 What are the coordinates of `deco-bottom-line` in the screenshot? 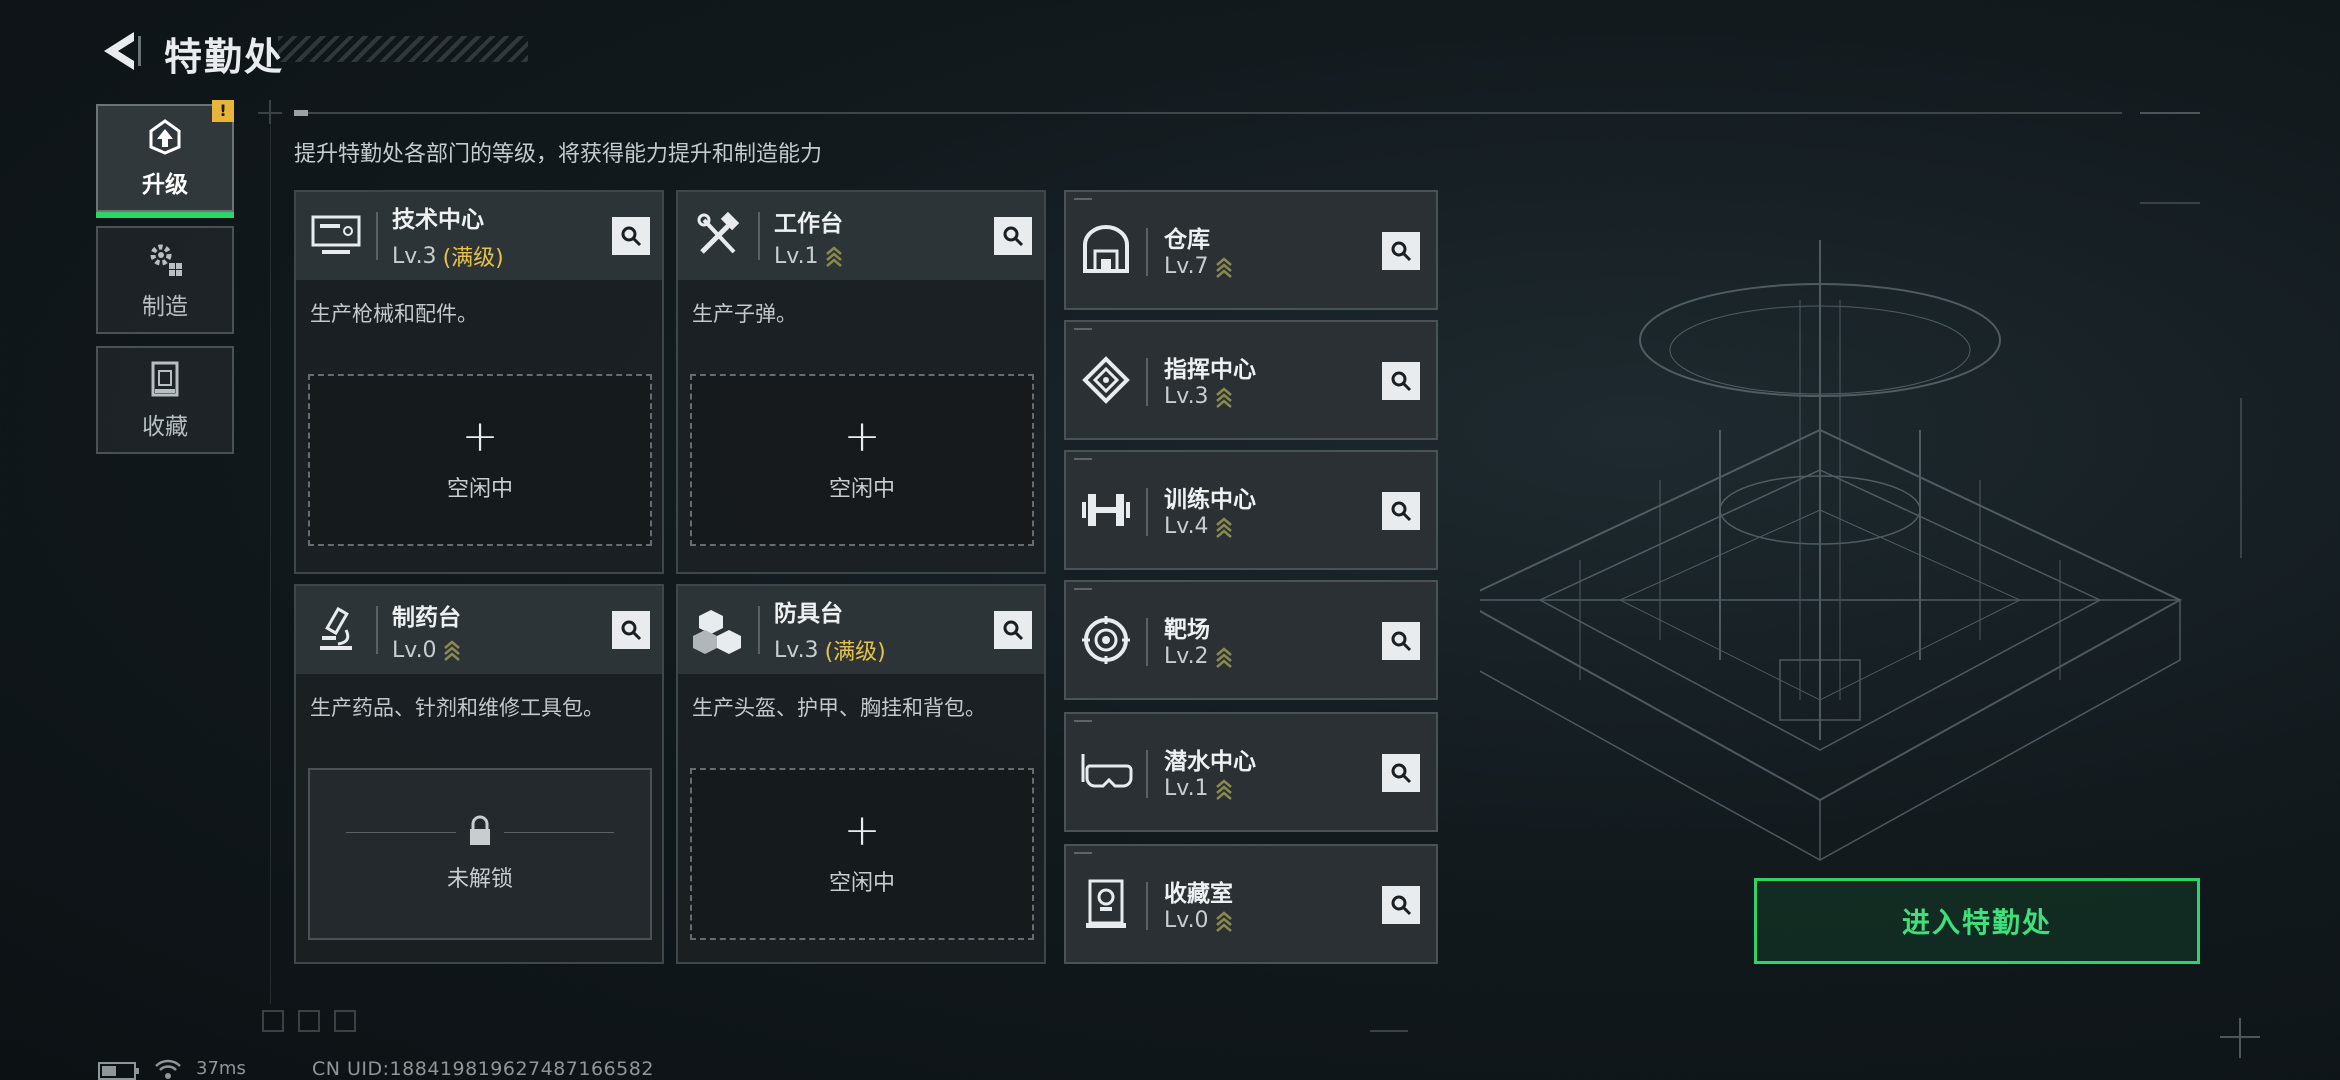 It's located at (1389, 1031).